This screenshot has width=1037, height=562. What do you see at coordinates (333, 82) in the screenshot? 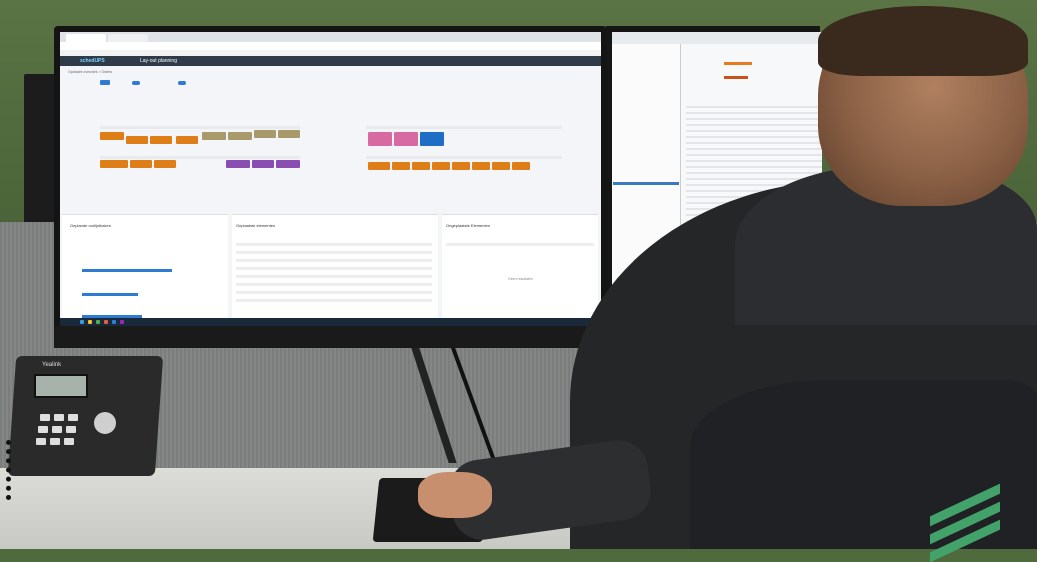
I see `toolbar` at bounding box center [333, 82].